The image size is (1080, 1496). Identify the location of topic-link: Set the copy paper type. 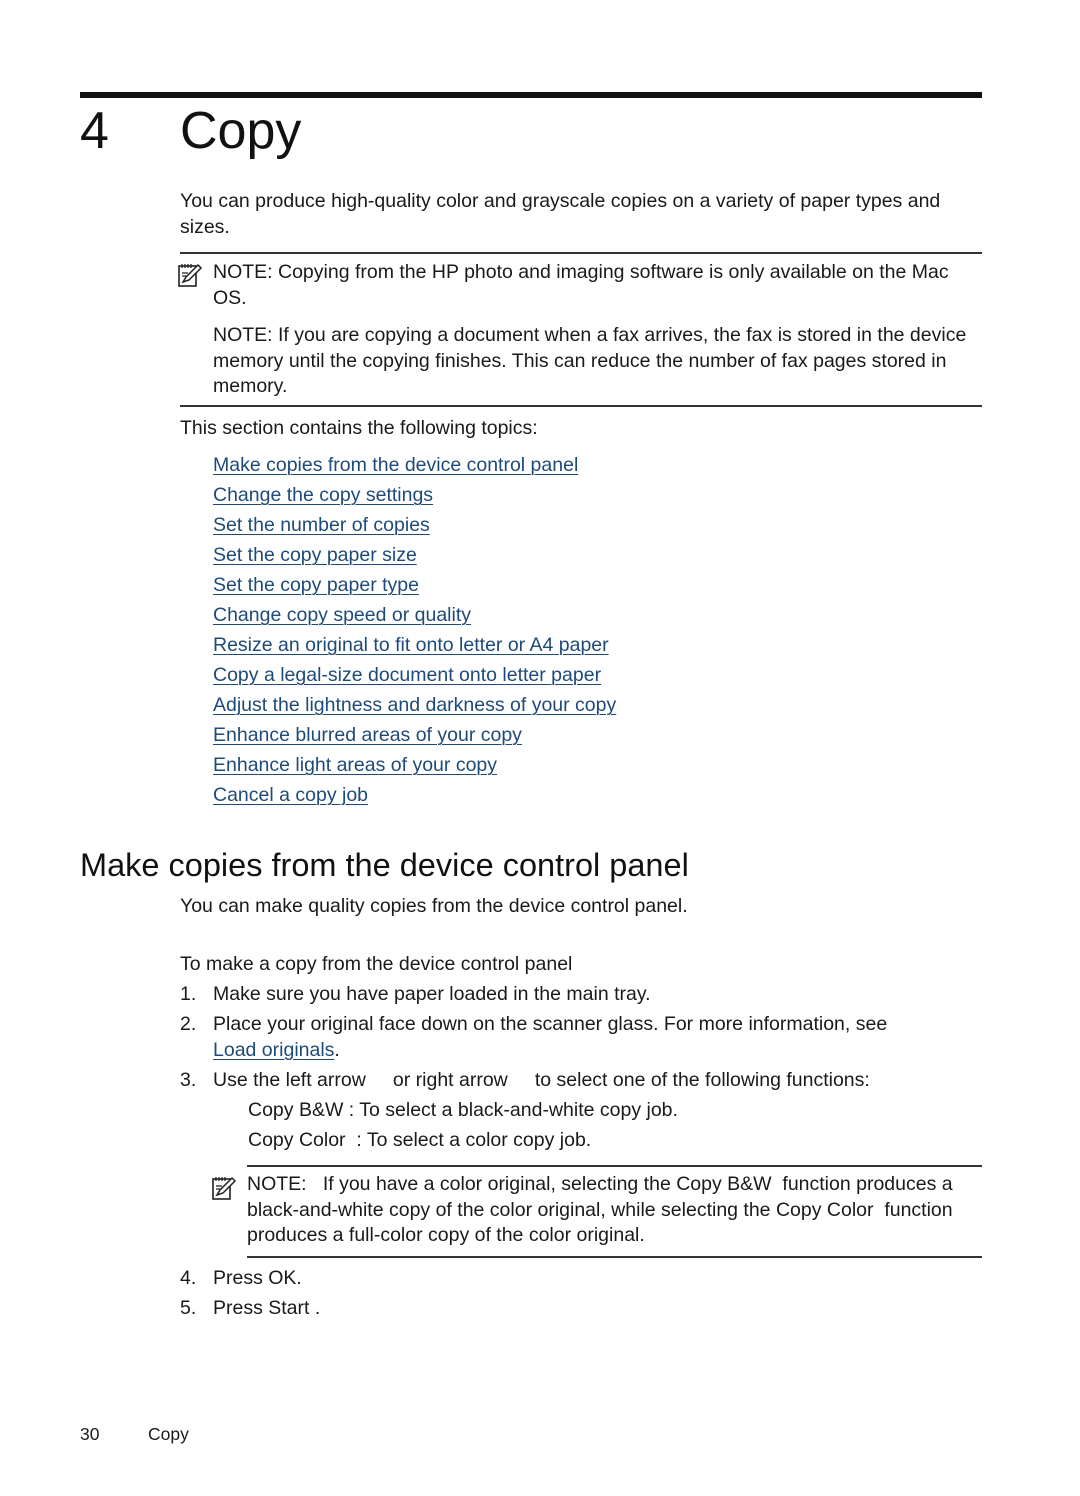
(414, 585).